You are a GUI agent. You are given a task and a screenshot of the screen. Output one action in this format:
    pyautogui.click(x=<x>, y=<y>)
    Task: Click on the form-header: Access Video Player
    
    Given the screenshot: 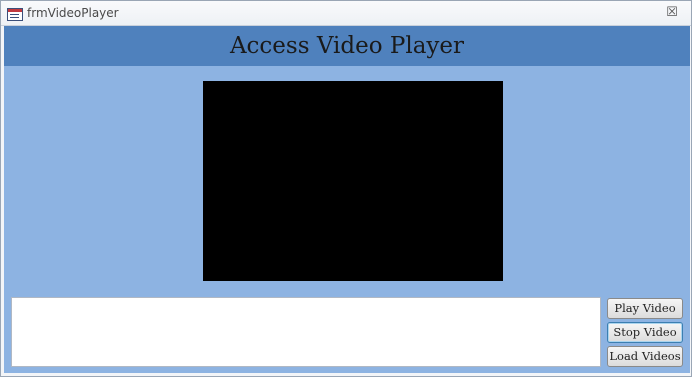 What is the action you would take?
    pyautogui.click(x=347, y=46)
    